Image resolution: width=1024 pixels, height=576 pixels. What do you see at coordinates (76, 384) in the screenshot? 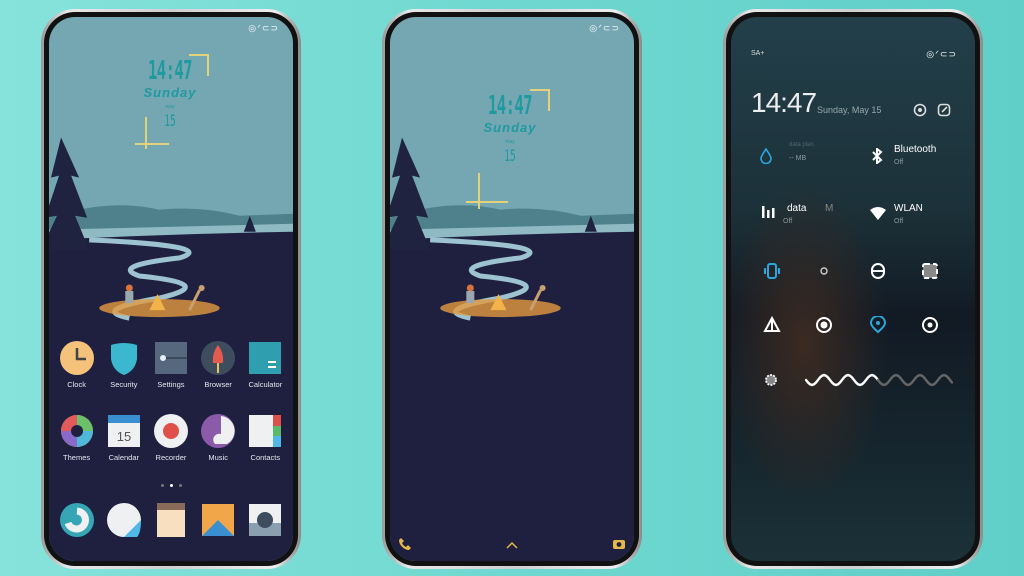
I see `app-label: Clock` at bounding box center [76, 384].